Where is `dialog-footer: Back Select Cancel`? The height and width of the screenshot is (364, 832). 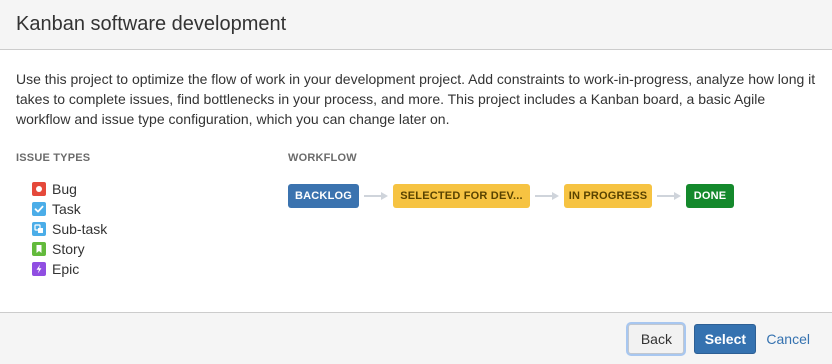 dialog-footer: Back Select Cancel is located at coordinates (416, 338).